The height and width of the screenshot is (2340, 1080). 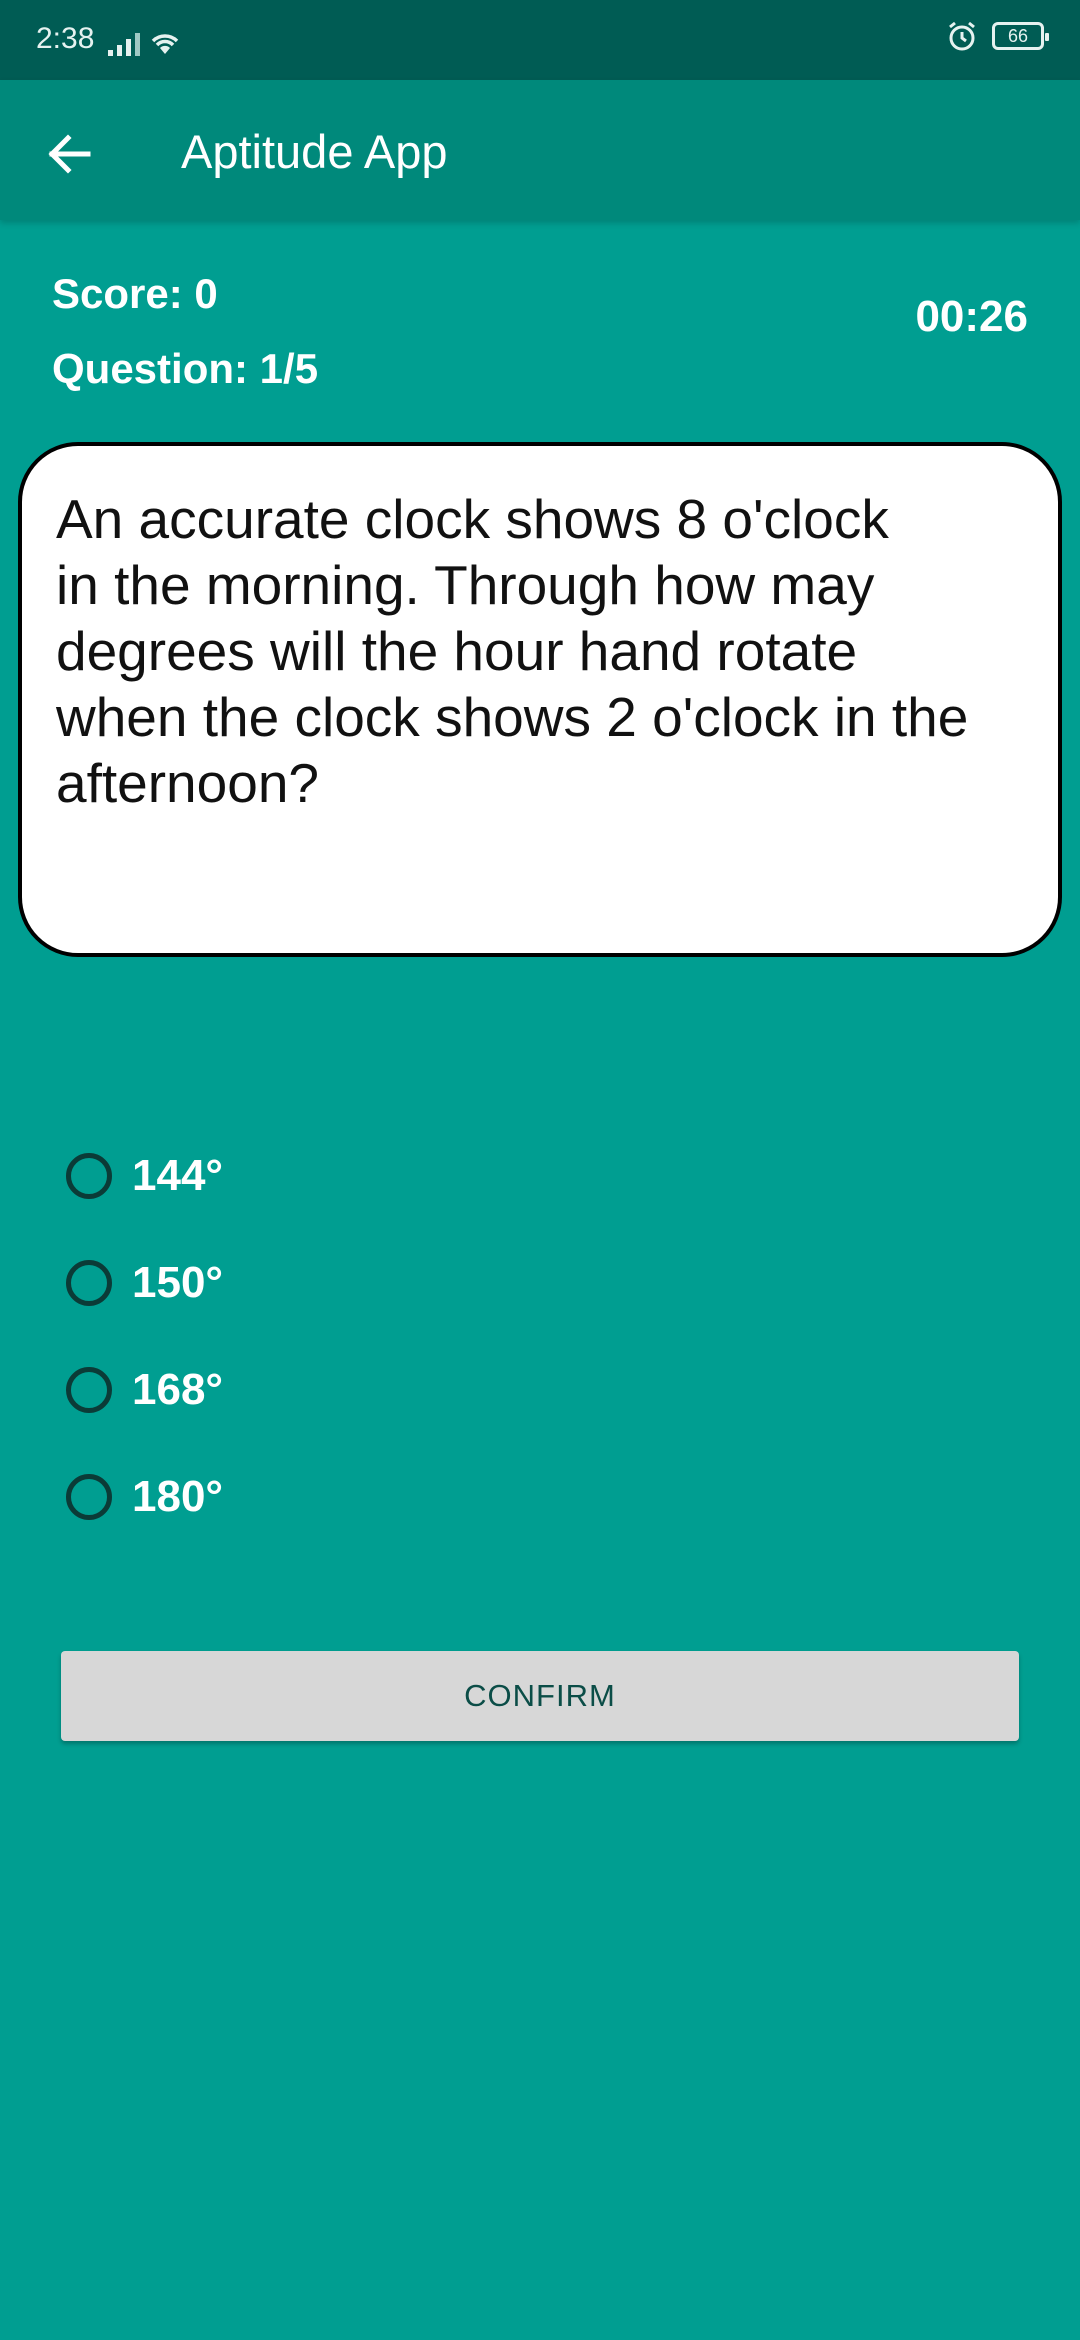 I want to click on status-icons-left, so click(x=145, y=41).